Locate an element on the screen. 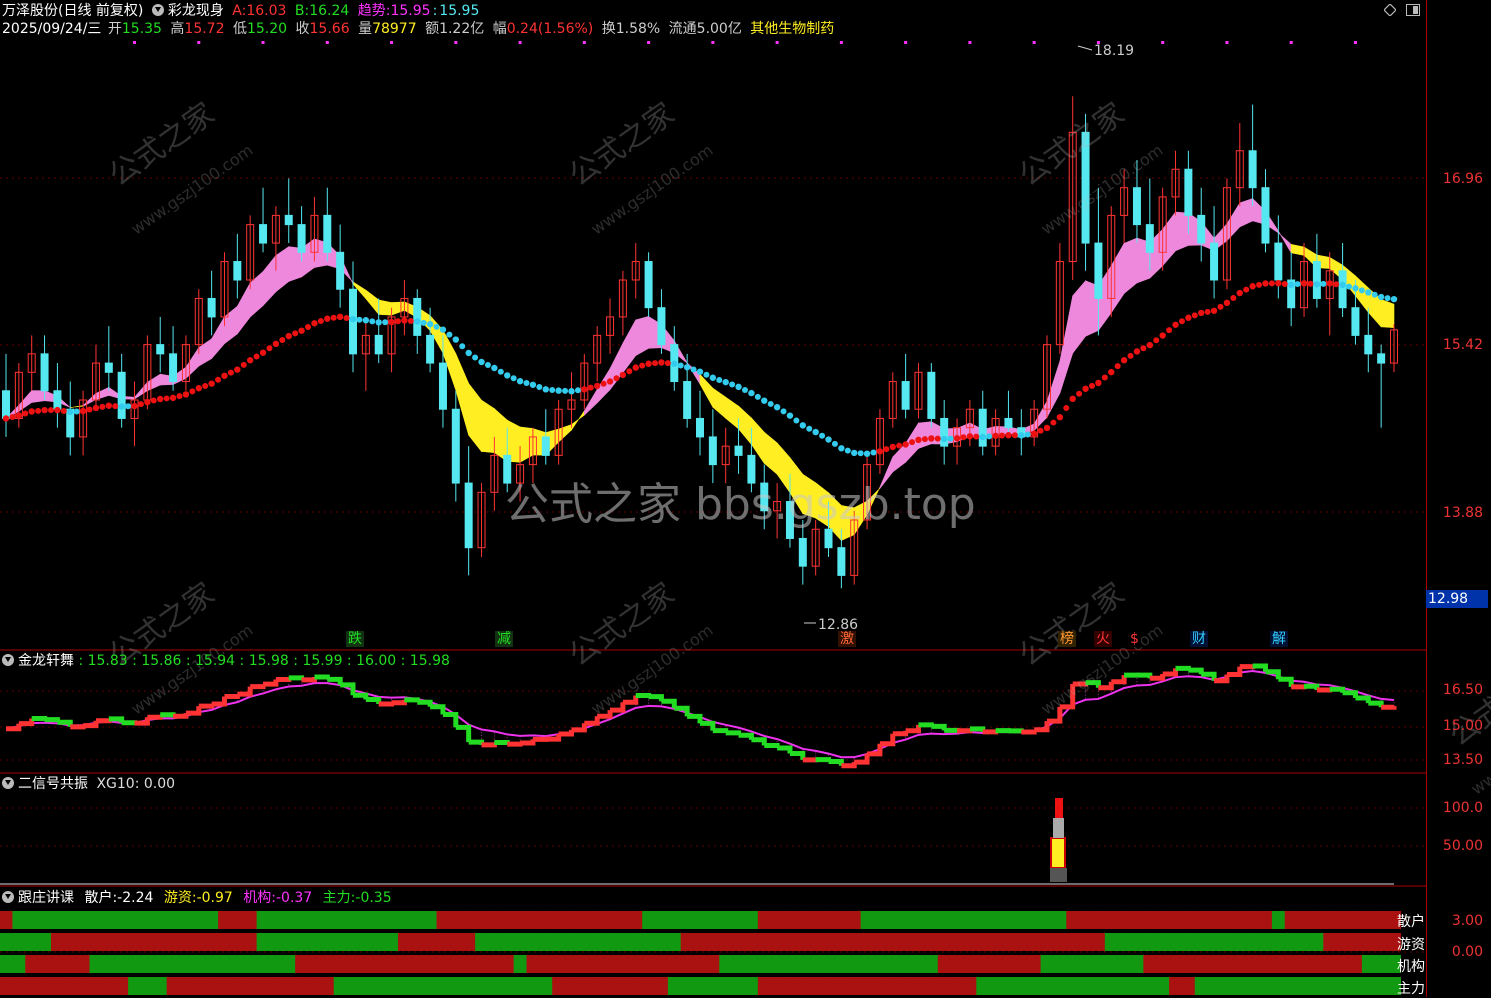 The image size is (1491, 998). stock-name: 万泽股份(日线 前复权) is located at coordinates (72, 11).